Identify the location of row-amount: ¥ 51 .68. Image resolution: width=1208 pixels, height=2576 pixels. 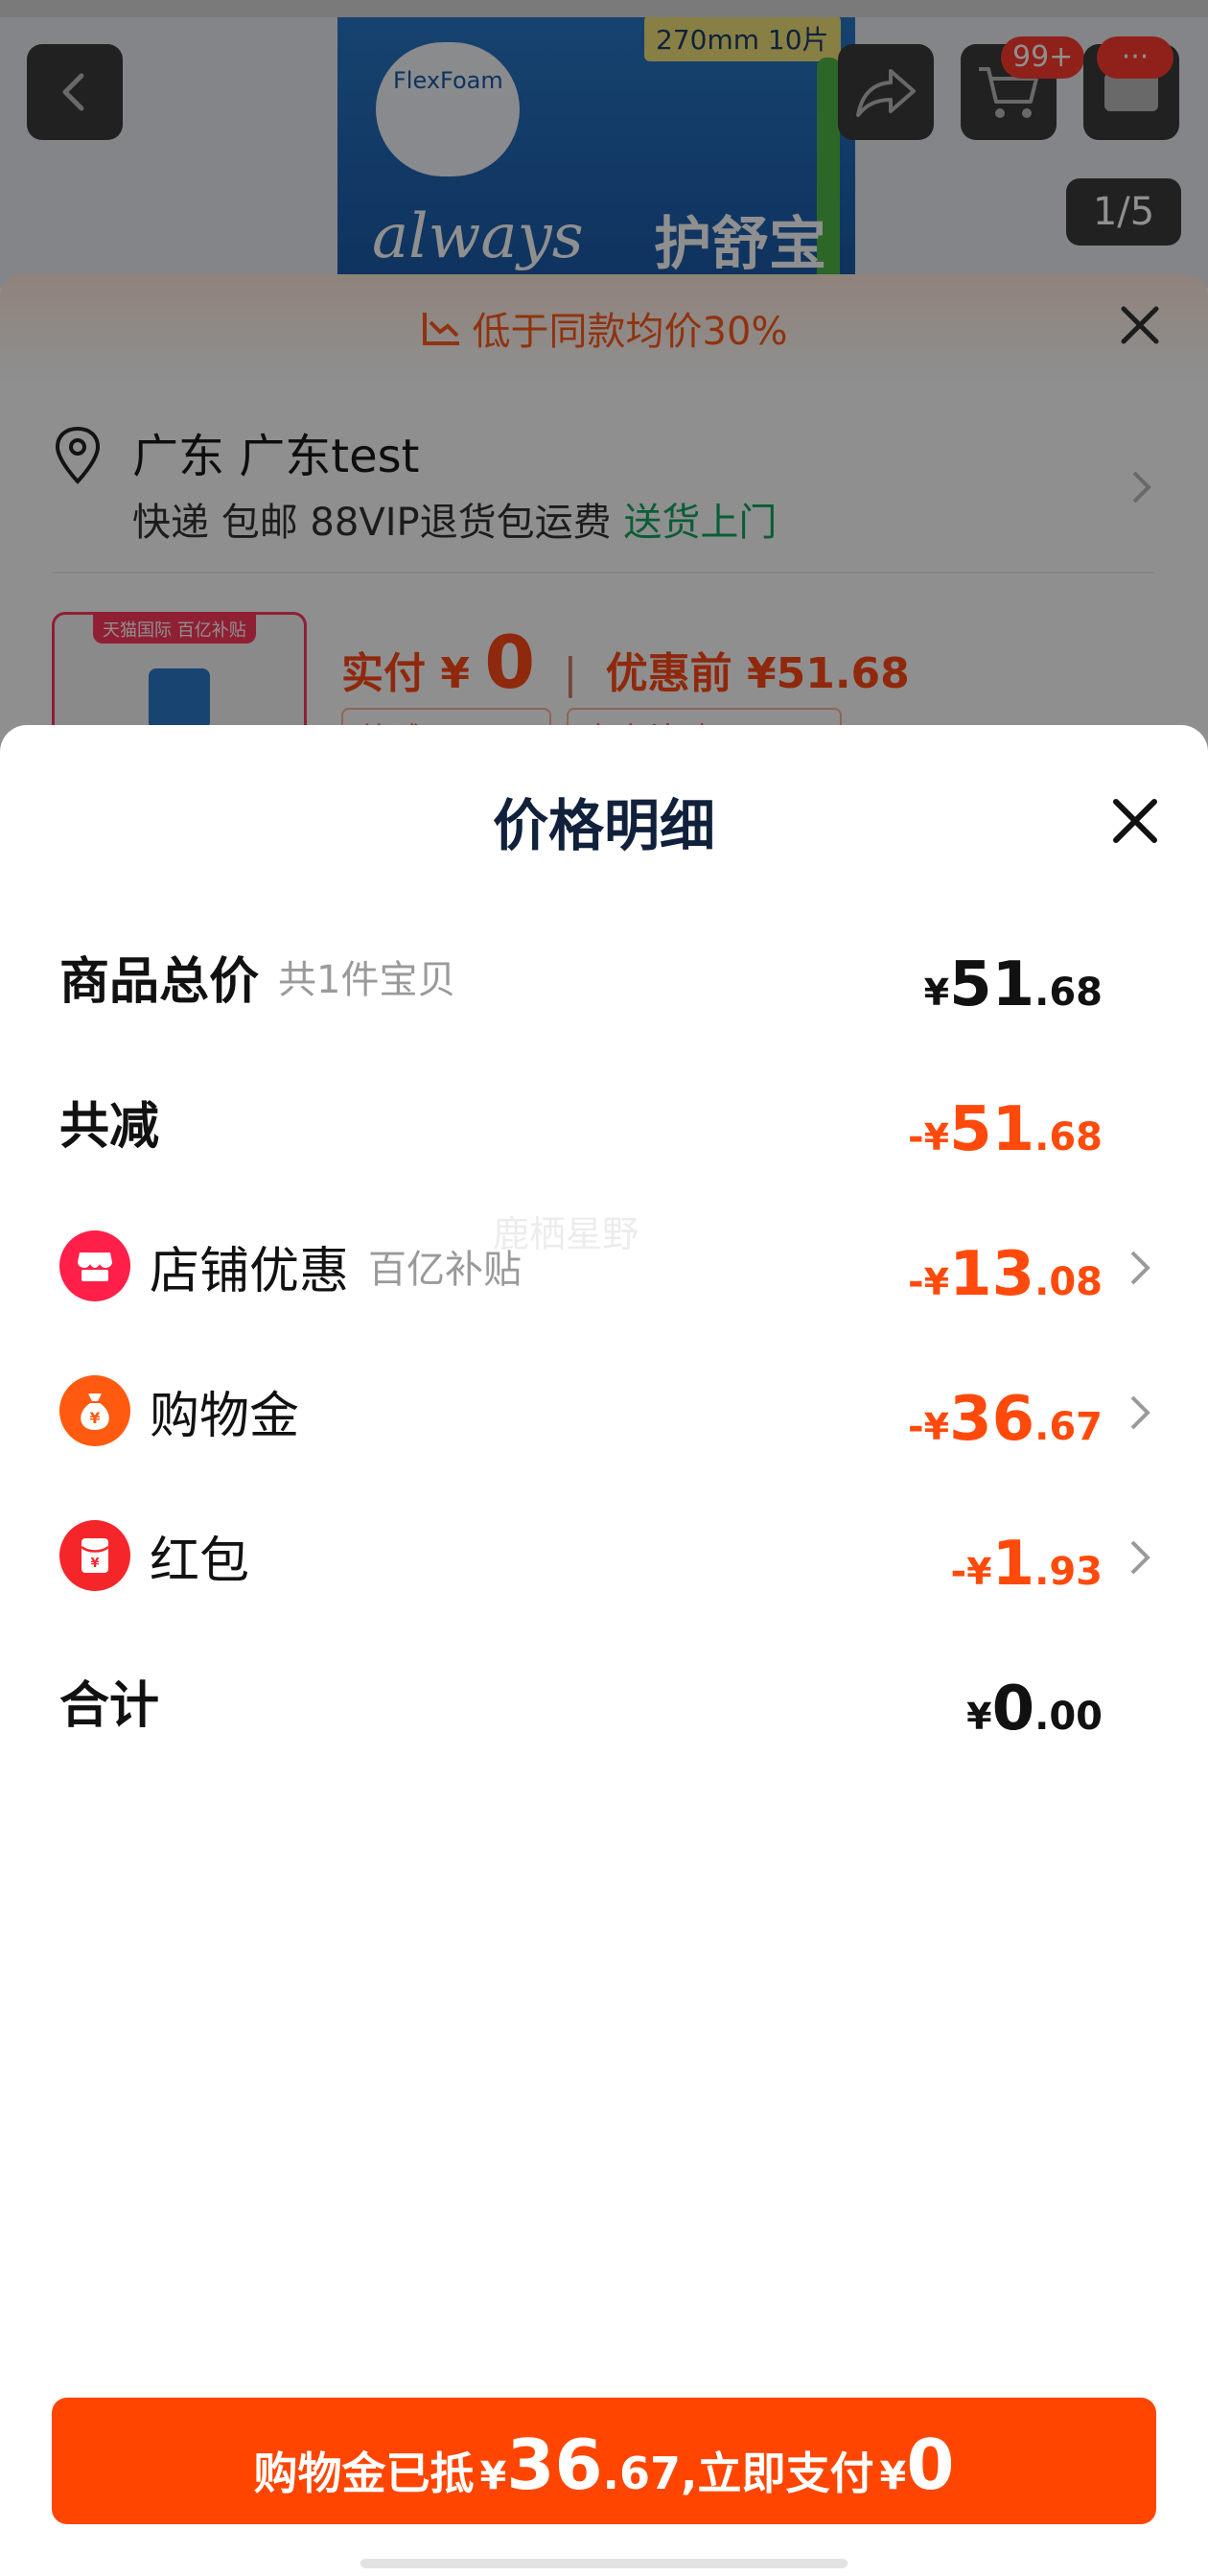
(1014, 976).